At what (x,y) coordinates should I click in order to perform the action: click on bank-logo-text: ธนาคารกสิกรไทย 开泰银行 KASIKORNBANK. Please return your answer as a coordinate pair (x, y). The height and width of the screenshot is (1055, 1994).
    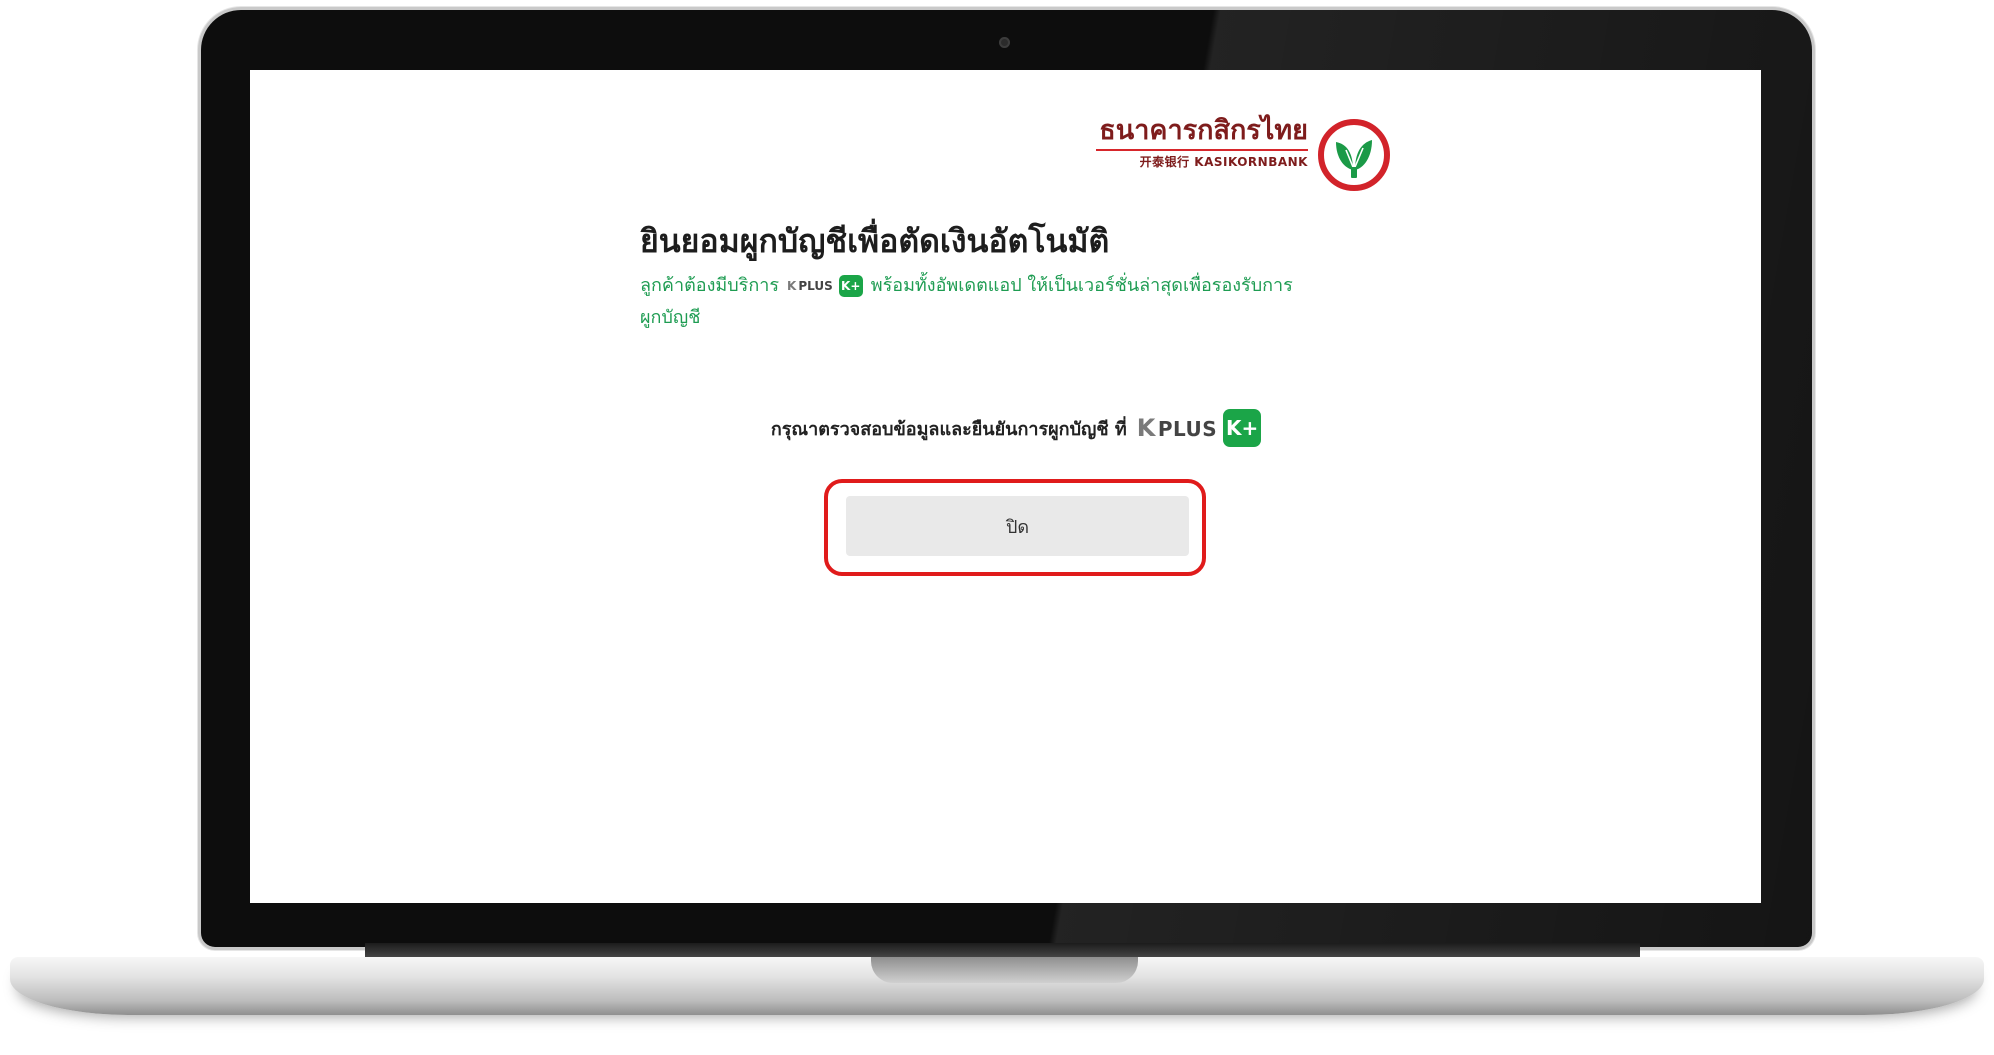
    Looking at the image, I should click on (1202, 142).